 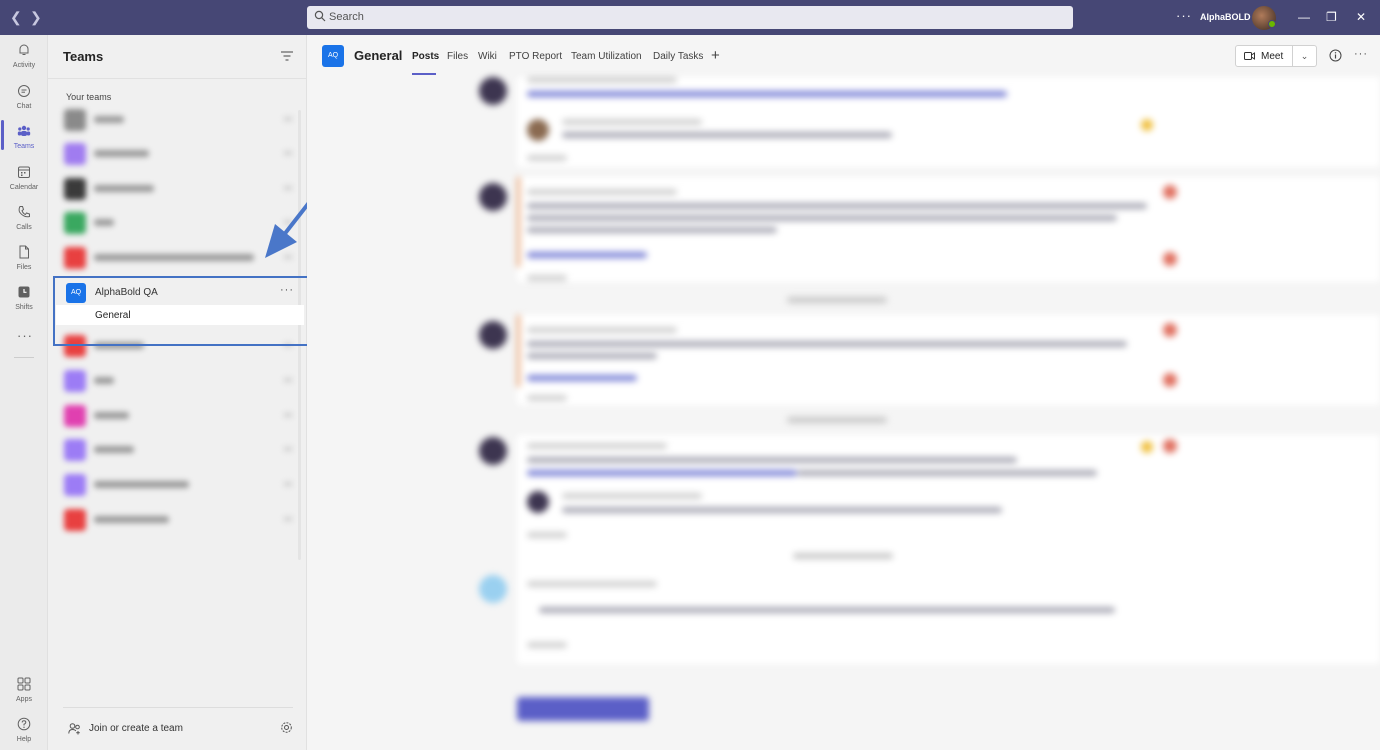 I want to click on rail-label-chat: Chat, so click(x=24, y=106).